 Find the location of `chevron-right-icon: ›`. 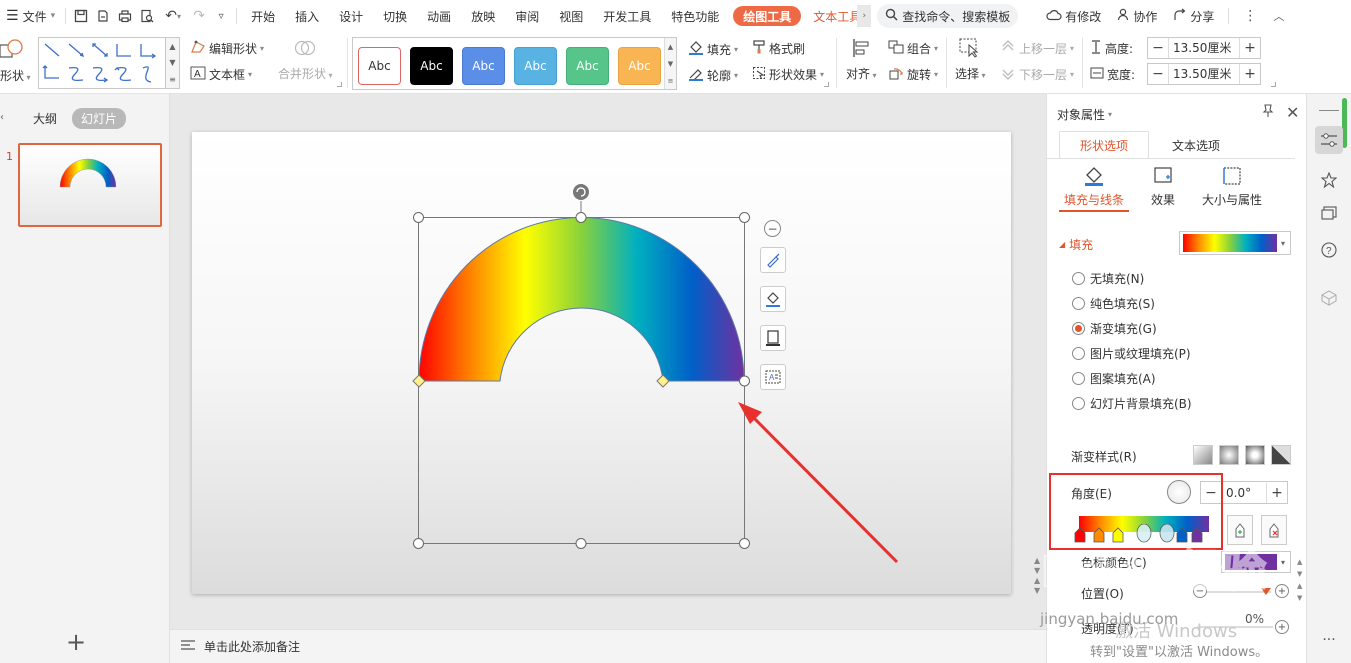

chevron-right-icon: › is located at coordinates (864, 16).